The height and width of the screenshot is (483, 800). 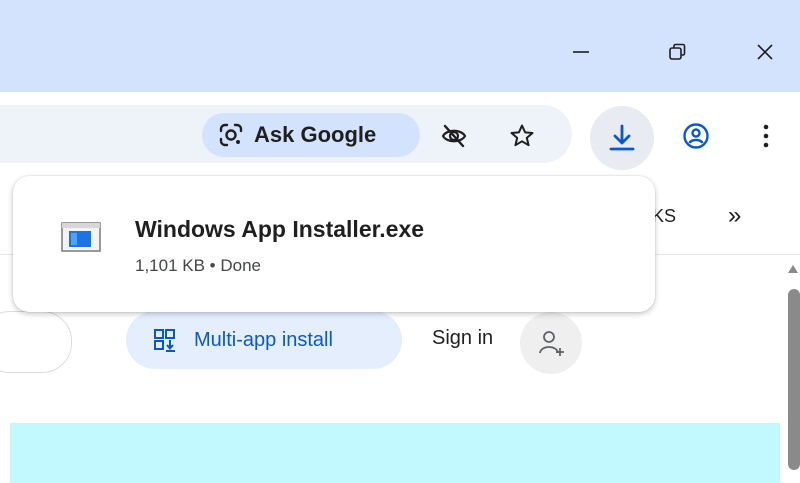 I want to click on sign-in-link: Sign in, so click(x=462, y=338).